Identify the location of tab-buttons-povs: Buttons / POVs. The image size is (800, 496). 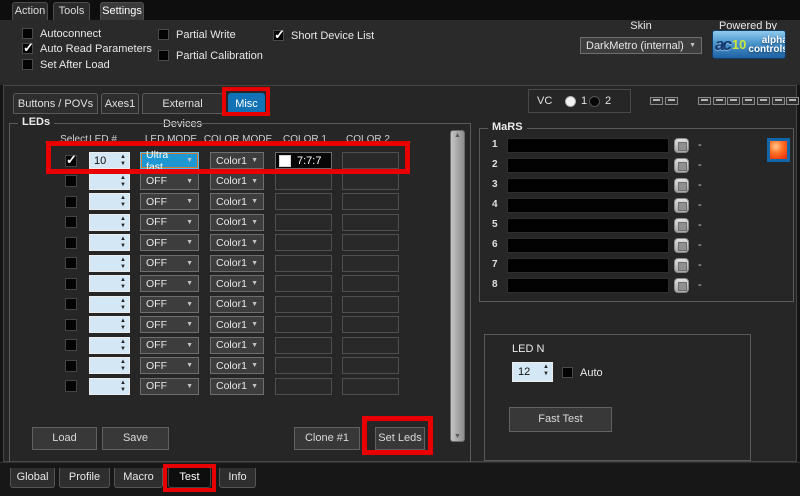
(55, 103).